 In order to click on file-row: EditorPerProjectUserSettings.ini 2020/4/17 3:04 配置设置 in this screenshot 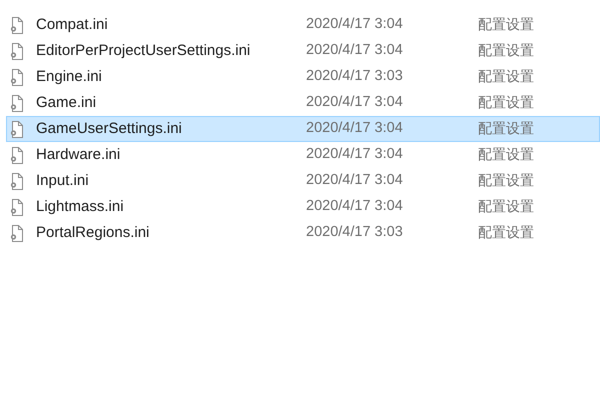, I will do `click(303, 51)`.